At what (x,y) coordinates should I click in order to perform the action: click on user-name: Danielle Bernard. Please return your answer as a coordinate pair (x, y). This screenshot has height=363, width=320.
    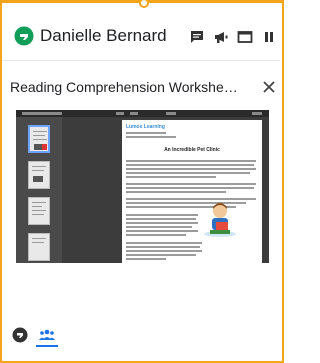
    Looking at the image, I should click on (103, 35).